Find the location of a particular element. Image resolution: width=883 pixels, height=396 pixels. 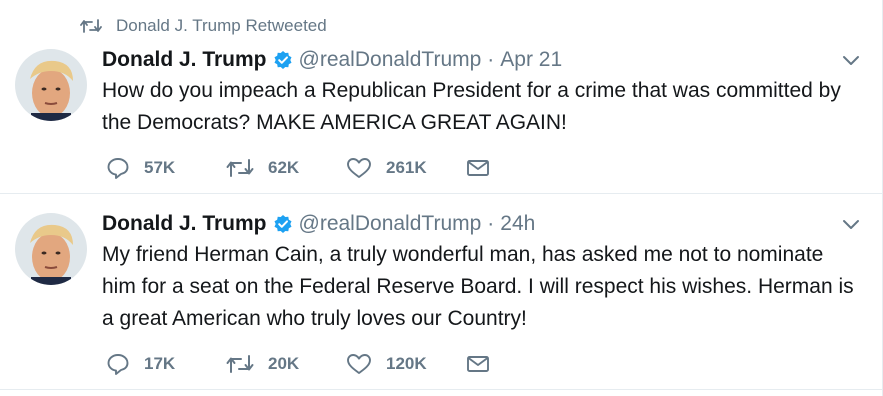

reply-button: 57K is located at coordinates (166, 168).